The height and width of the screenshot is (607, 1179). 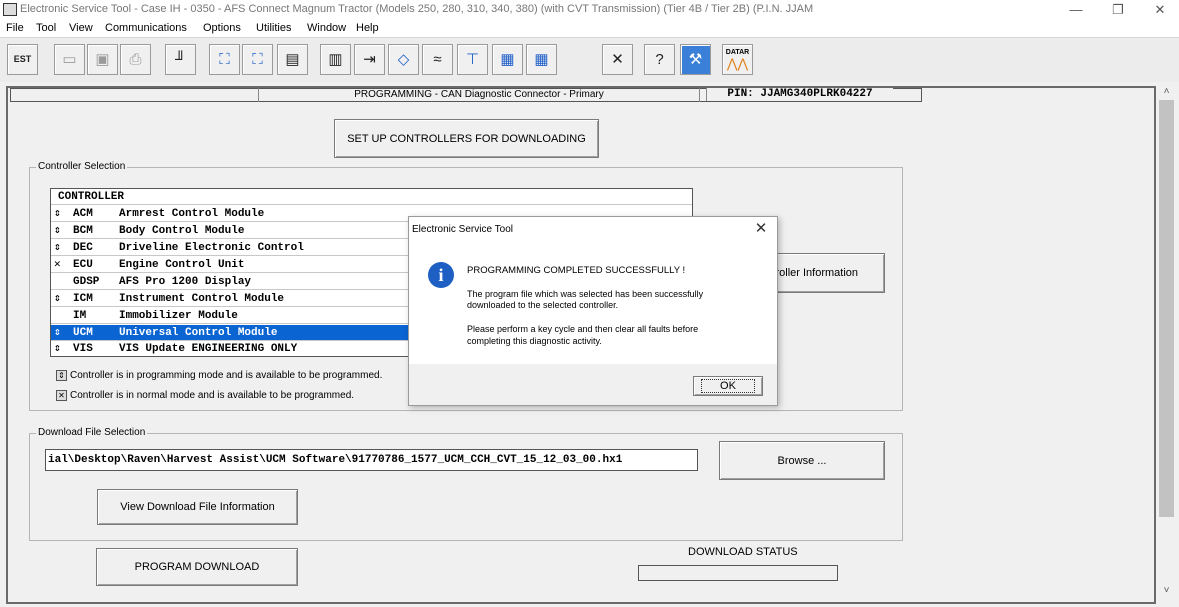 What do you see at coordinates (182, 265) in the screenshot?
I see `controller-name: Engine Control Unit` at bounding box center [182, 265].